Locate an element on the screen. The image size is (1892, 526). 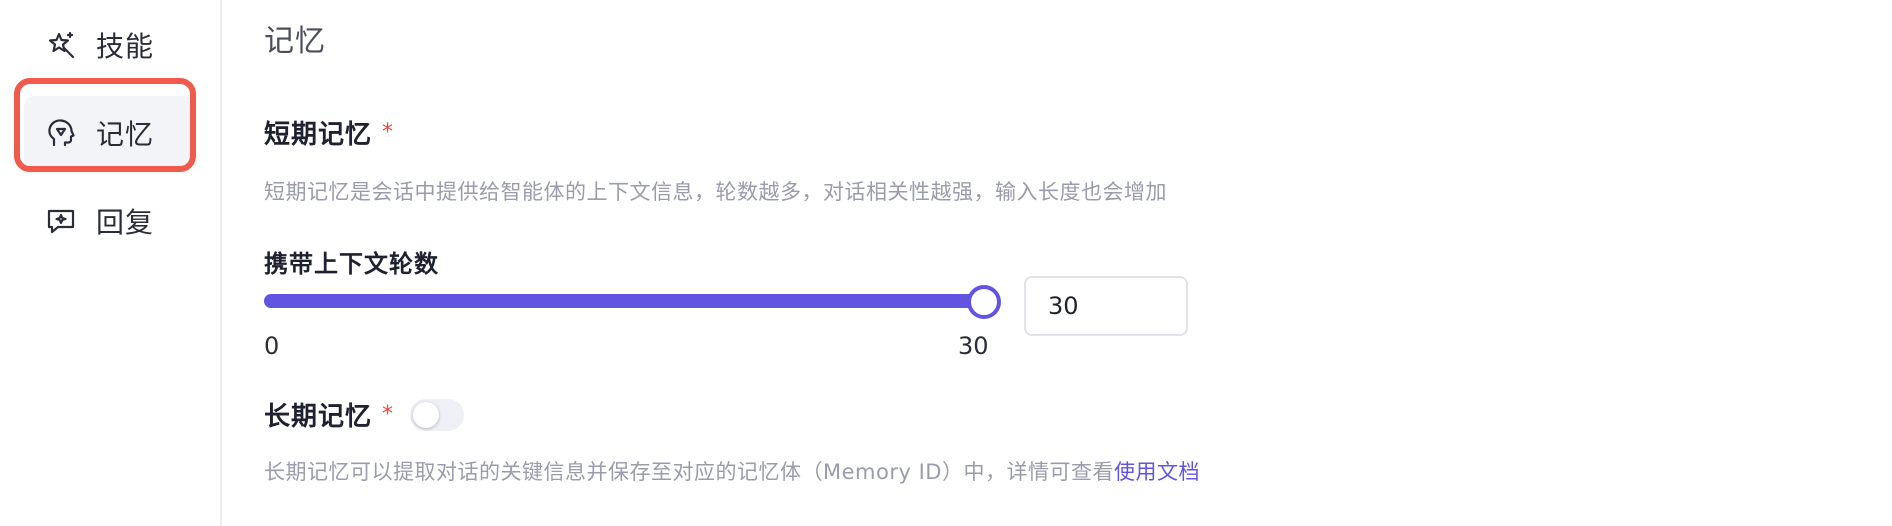
sidebar-item-label: 记忆 is located at coordinates (125, 134).